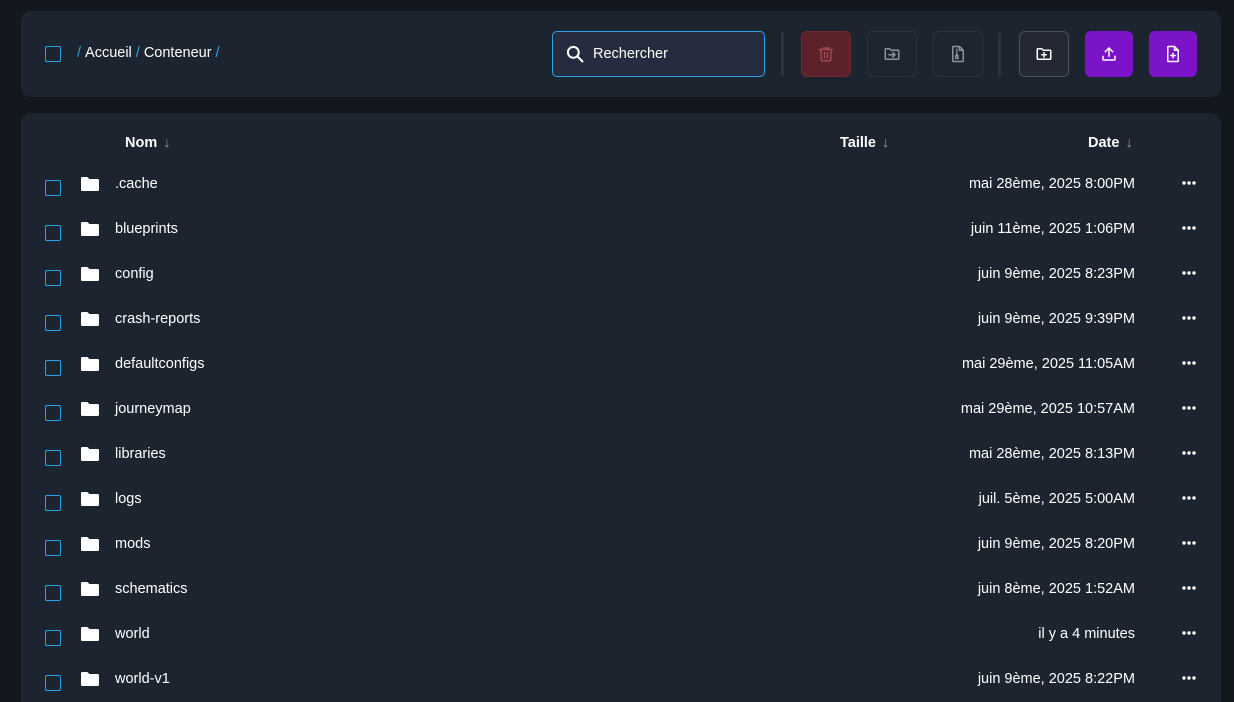 This screenshot has width=1234, height=702. I want to click on file-date: mai 29ème, 2025 11:05AM, so click(1048, 364).